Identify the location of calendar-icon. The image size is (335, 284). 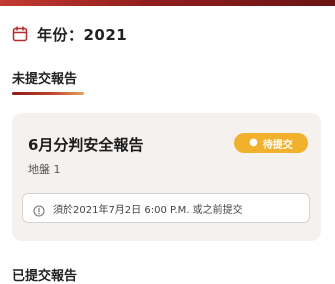
(20, 34).